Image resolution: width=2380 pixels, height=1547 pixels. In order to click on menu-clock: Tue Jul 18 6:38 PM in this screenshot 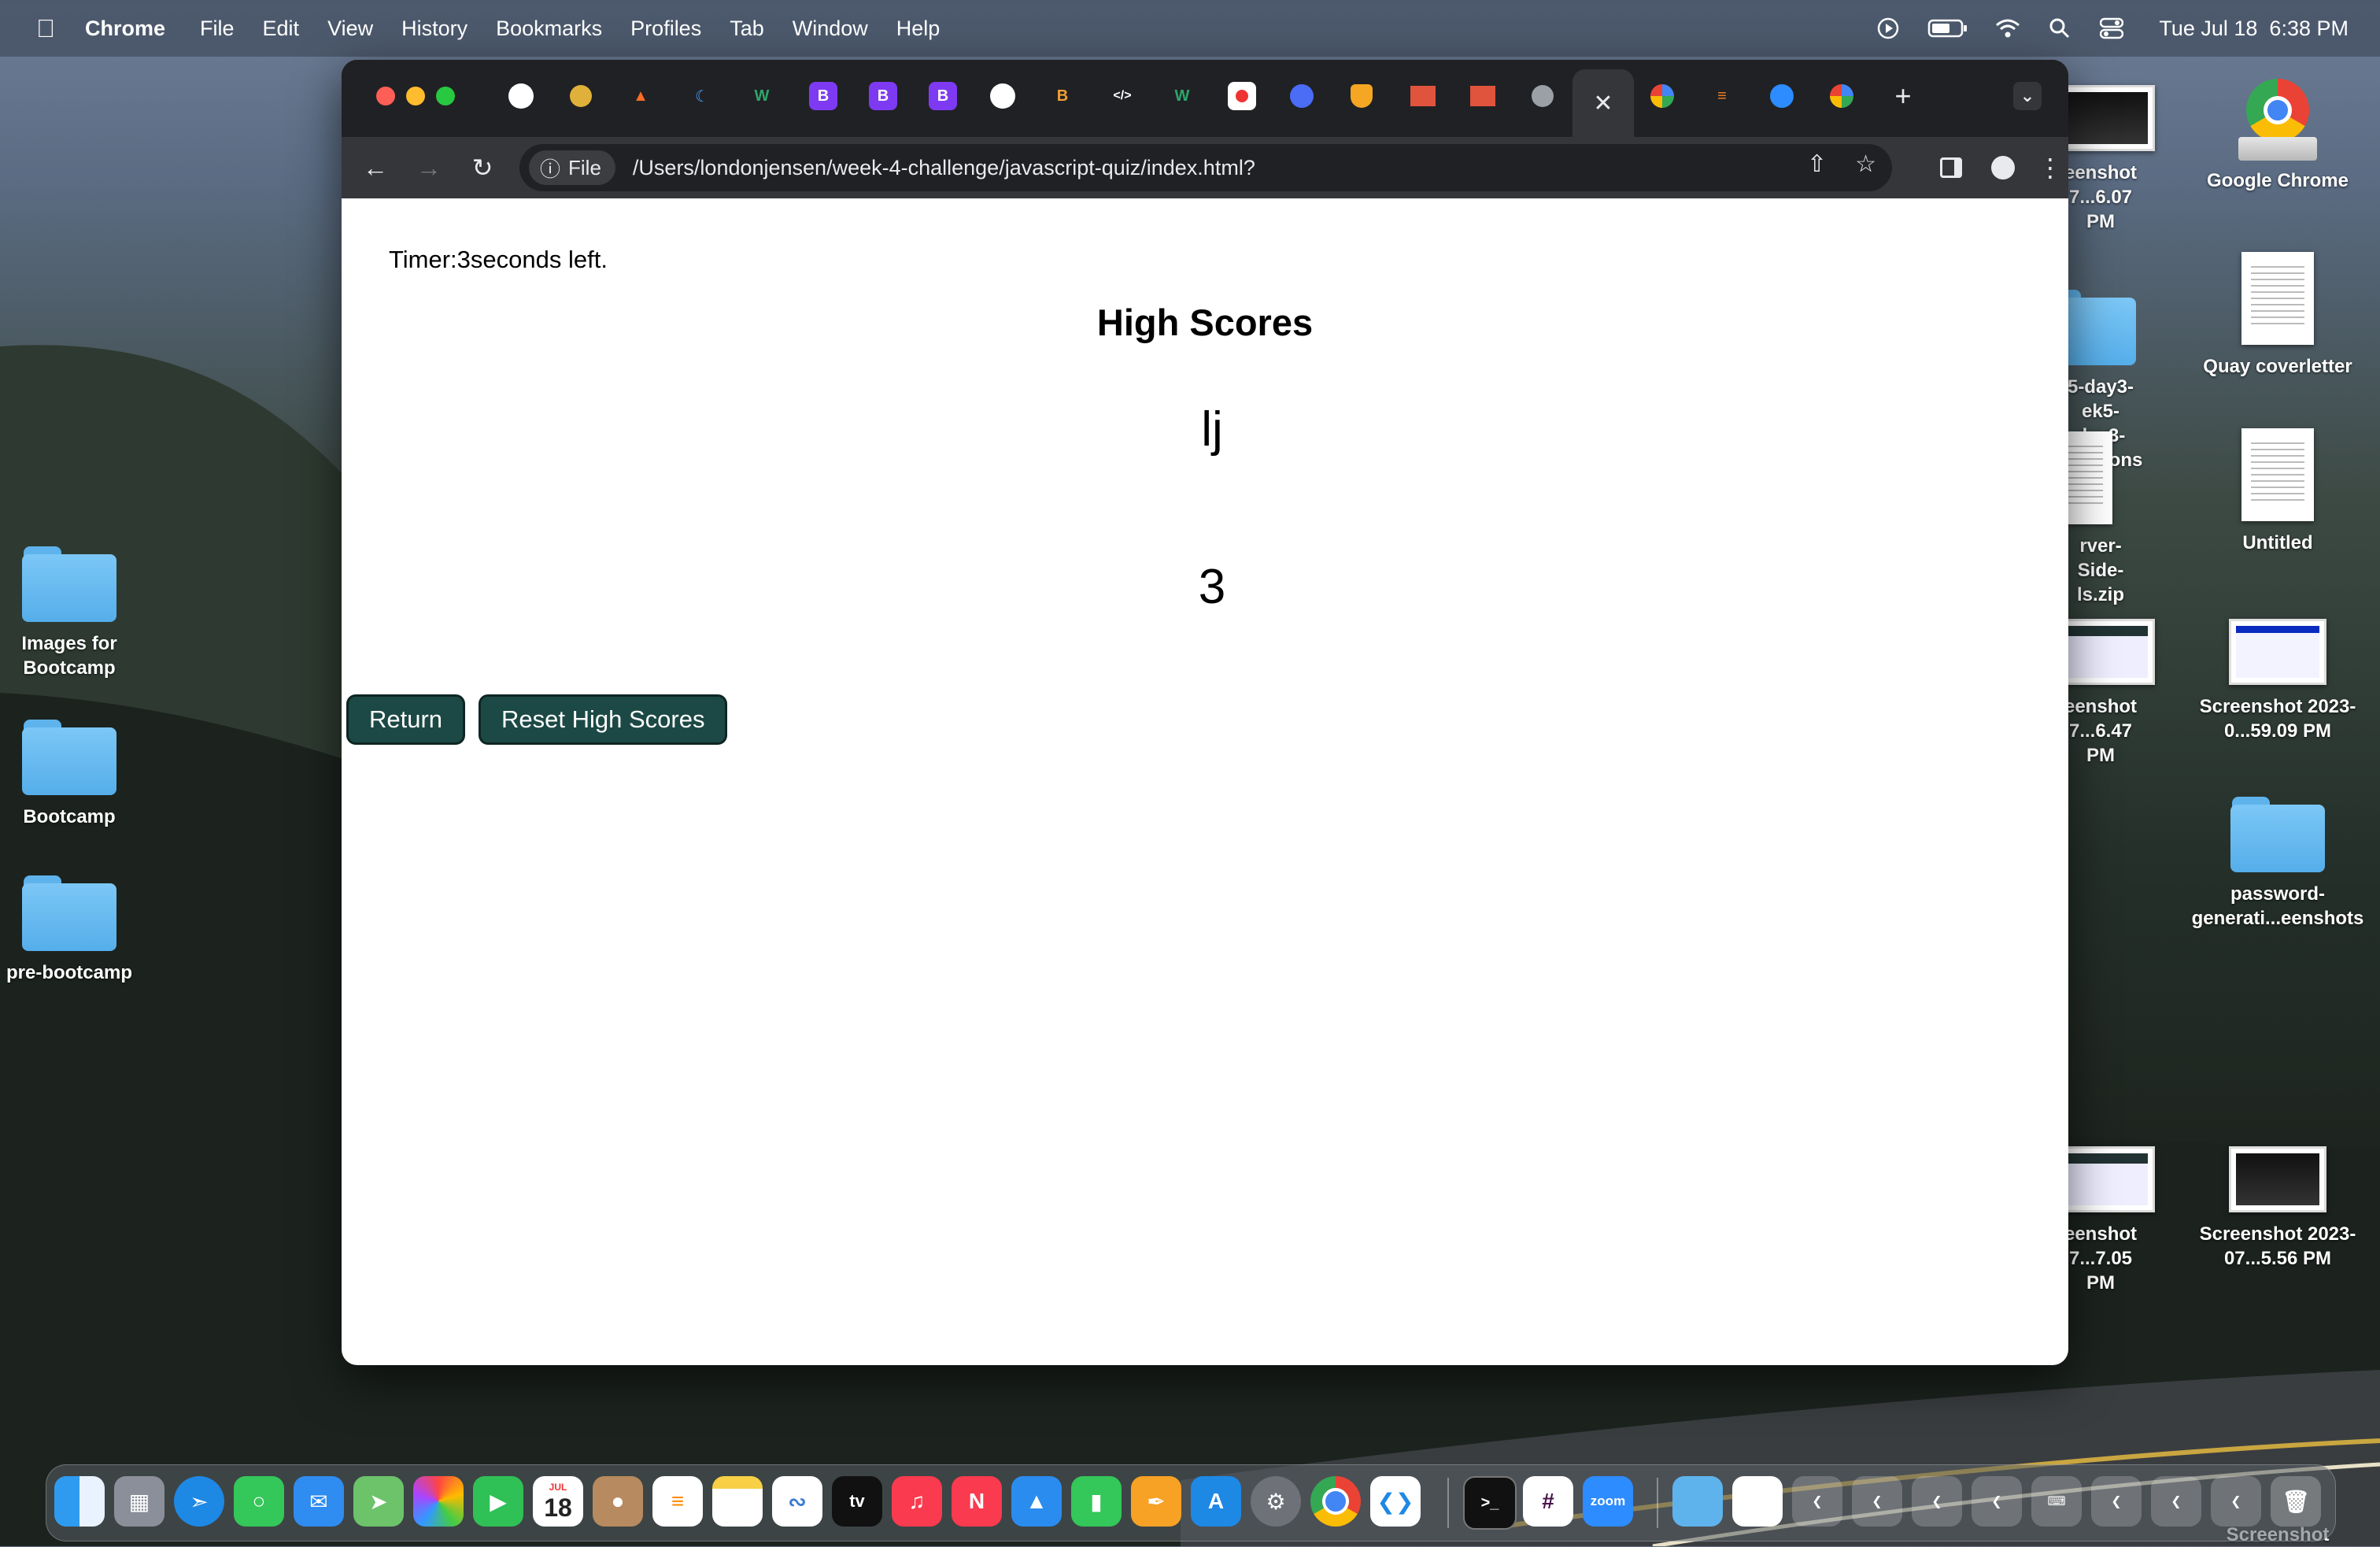, I will do `click(2254, 29)`.